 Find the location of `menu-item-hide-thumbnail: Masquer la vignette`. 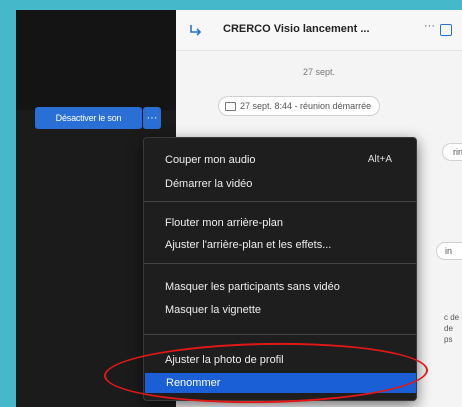

menu-item-hide-thumbnail: Masquer la vignette is located at coordinates (280, 309).